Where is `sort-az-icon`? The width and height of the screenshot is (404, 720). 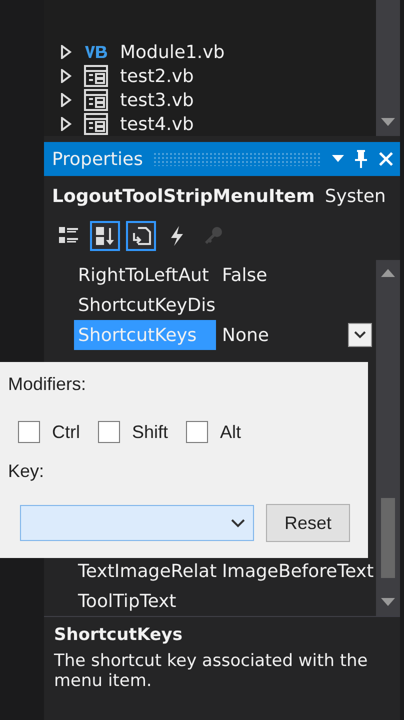
sort-az-icon is located at coordinates (105, 236).